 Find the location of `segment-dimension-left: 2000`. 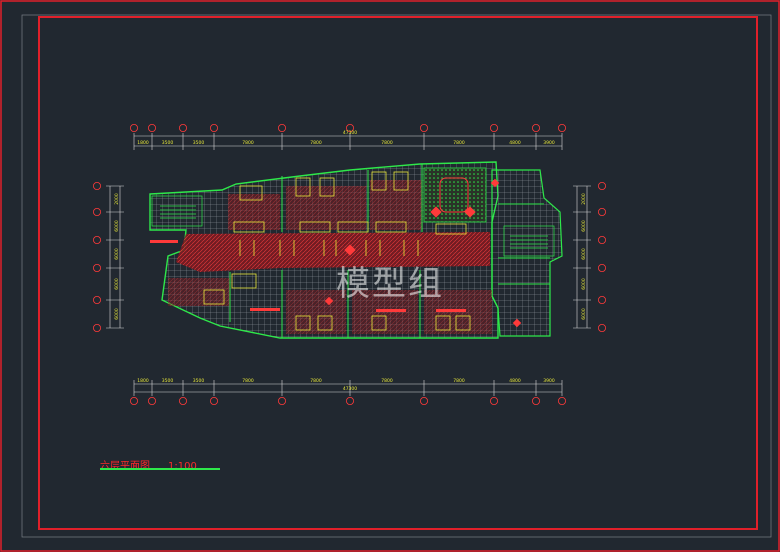

segment-dimension-left: 2000 is located at coordinates (117, 199).